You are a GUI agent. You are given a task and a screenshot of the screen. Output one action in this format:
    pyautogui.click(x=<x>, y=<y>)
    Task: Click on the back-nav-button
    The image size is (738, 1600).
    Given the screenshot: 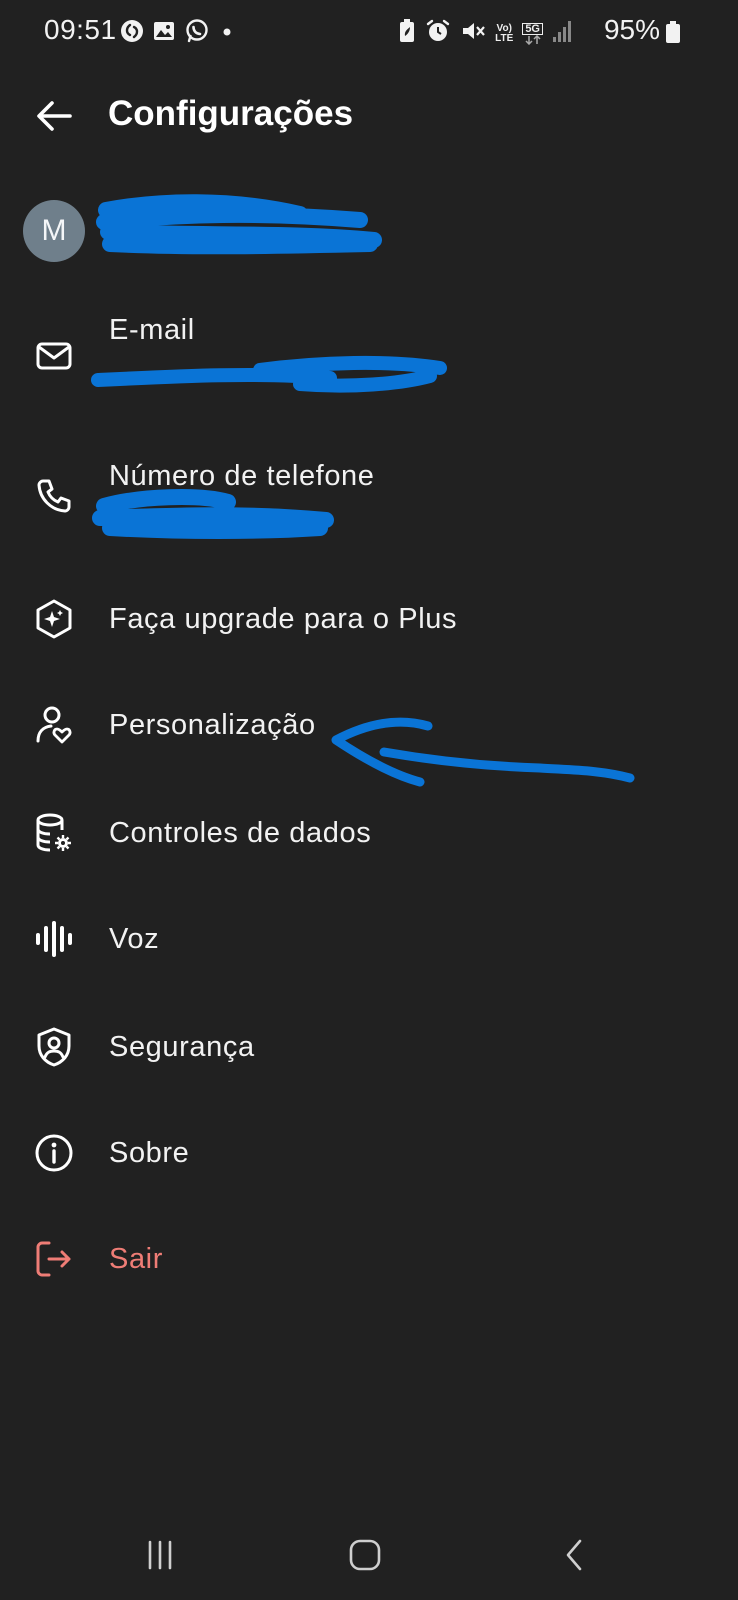 What is the action you would take?
    pyautogui.click(x=575, y=1555)
    